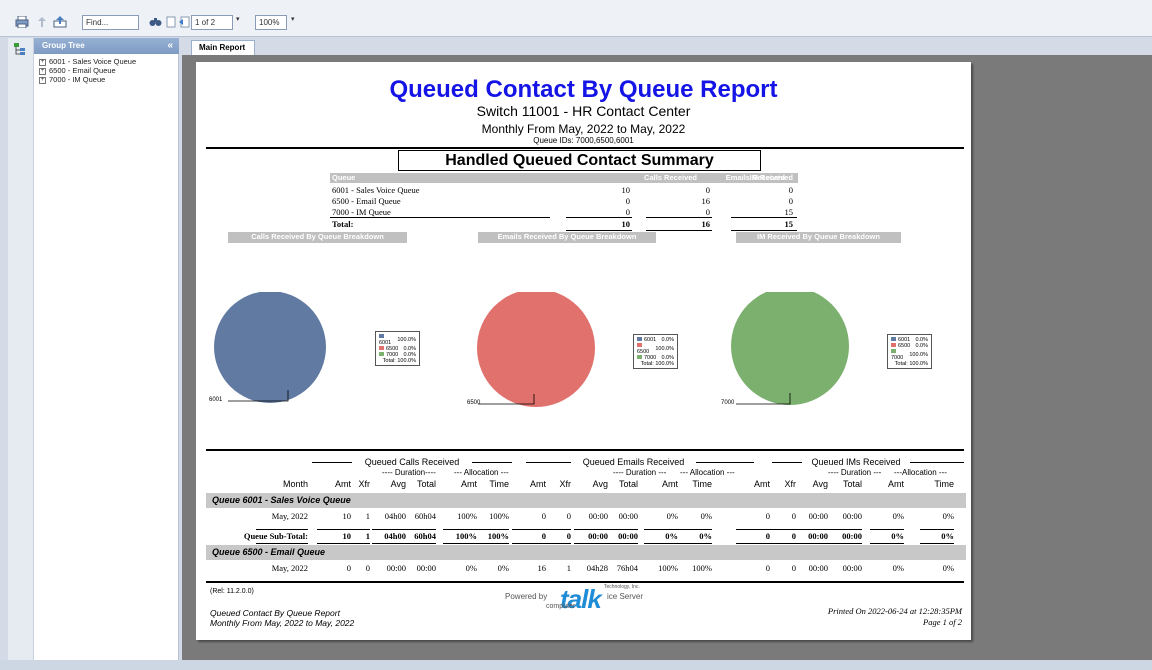 This screenshot has width=1152, height=670. Describe the element at coordinates (425, 536) in the screenshot. I see `table-cell: 60h04` at that location.